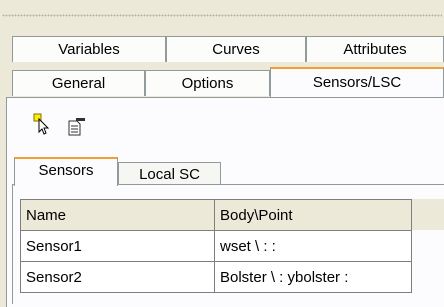  I want to click on properties-button, so click(76, 129).